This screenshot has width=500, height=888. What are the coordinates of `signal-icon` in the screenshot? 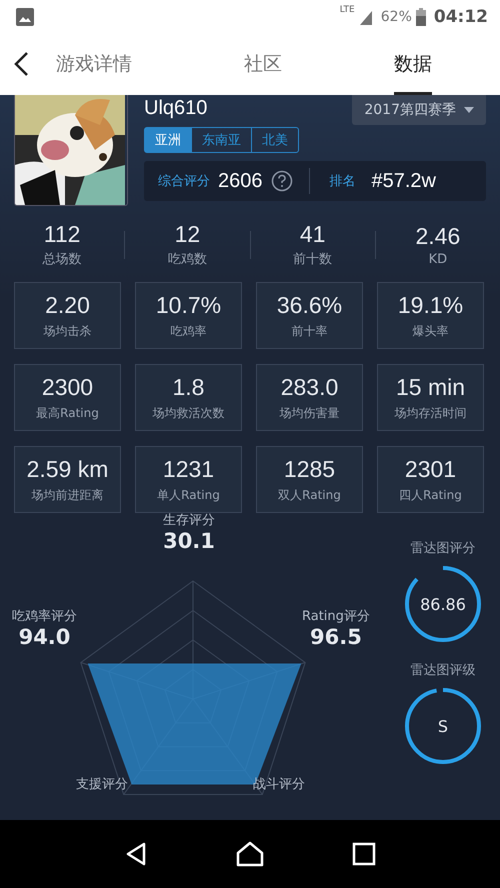 It's located at (365, 16).